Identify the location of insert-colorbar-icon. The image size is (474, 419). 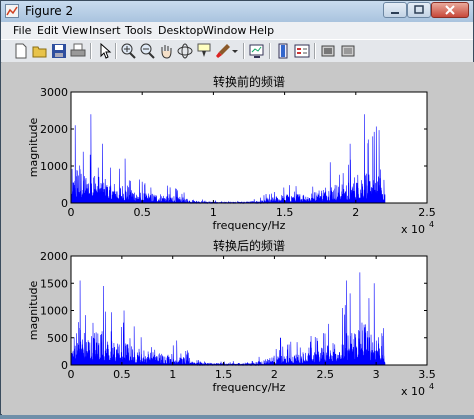
(283, 51).